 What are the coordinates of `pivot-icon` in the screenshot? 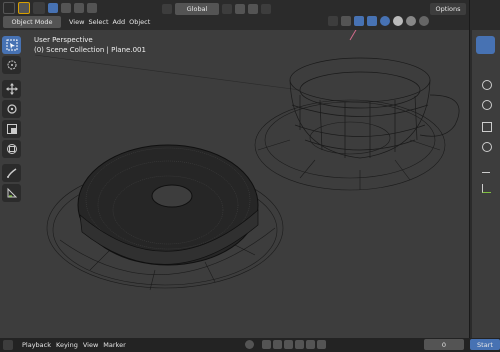 It's located at (227, 9).